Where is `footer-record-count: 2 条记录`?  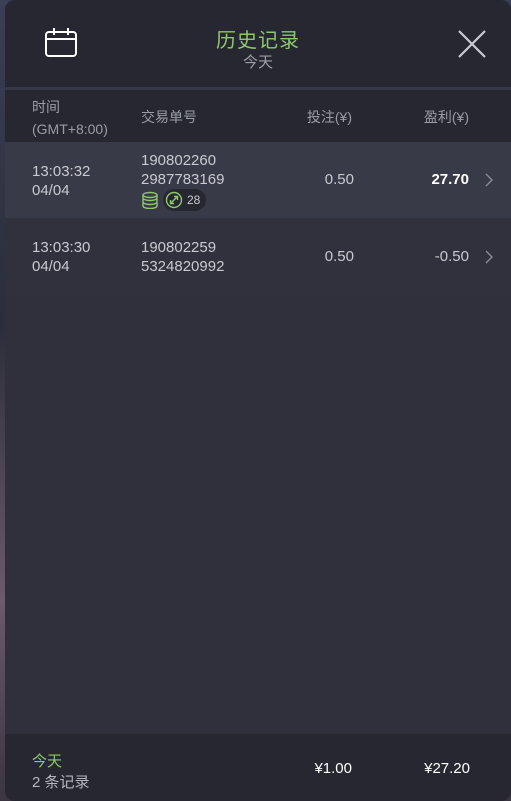 footer-record-count: 2 条记录 is located at coordinates (61, 782).